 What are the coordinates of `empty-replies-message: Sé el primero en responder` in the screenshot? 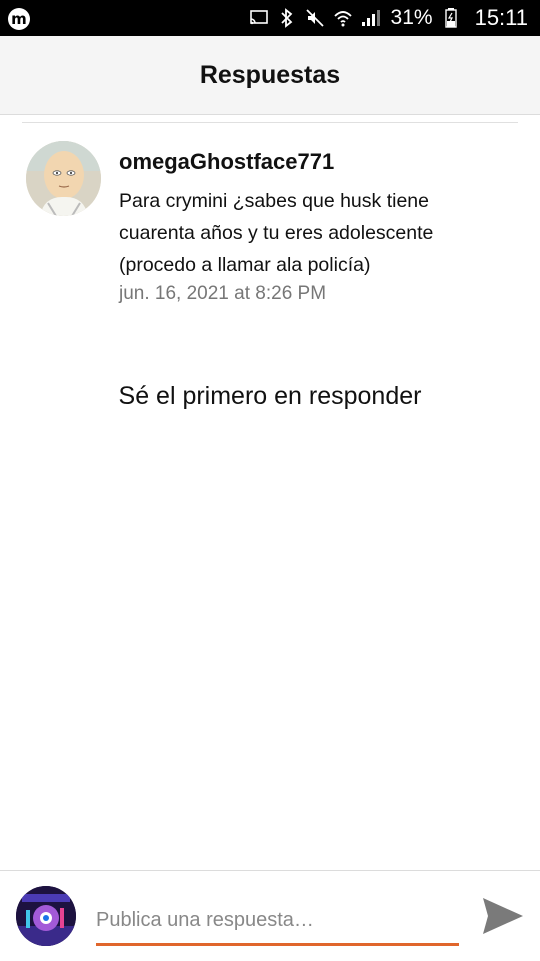 It's located at (270, 396).